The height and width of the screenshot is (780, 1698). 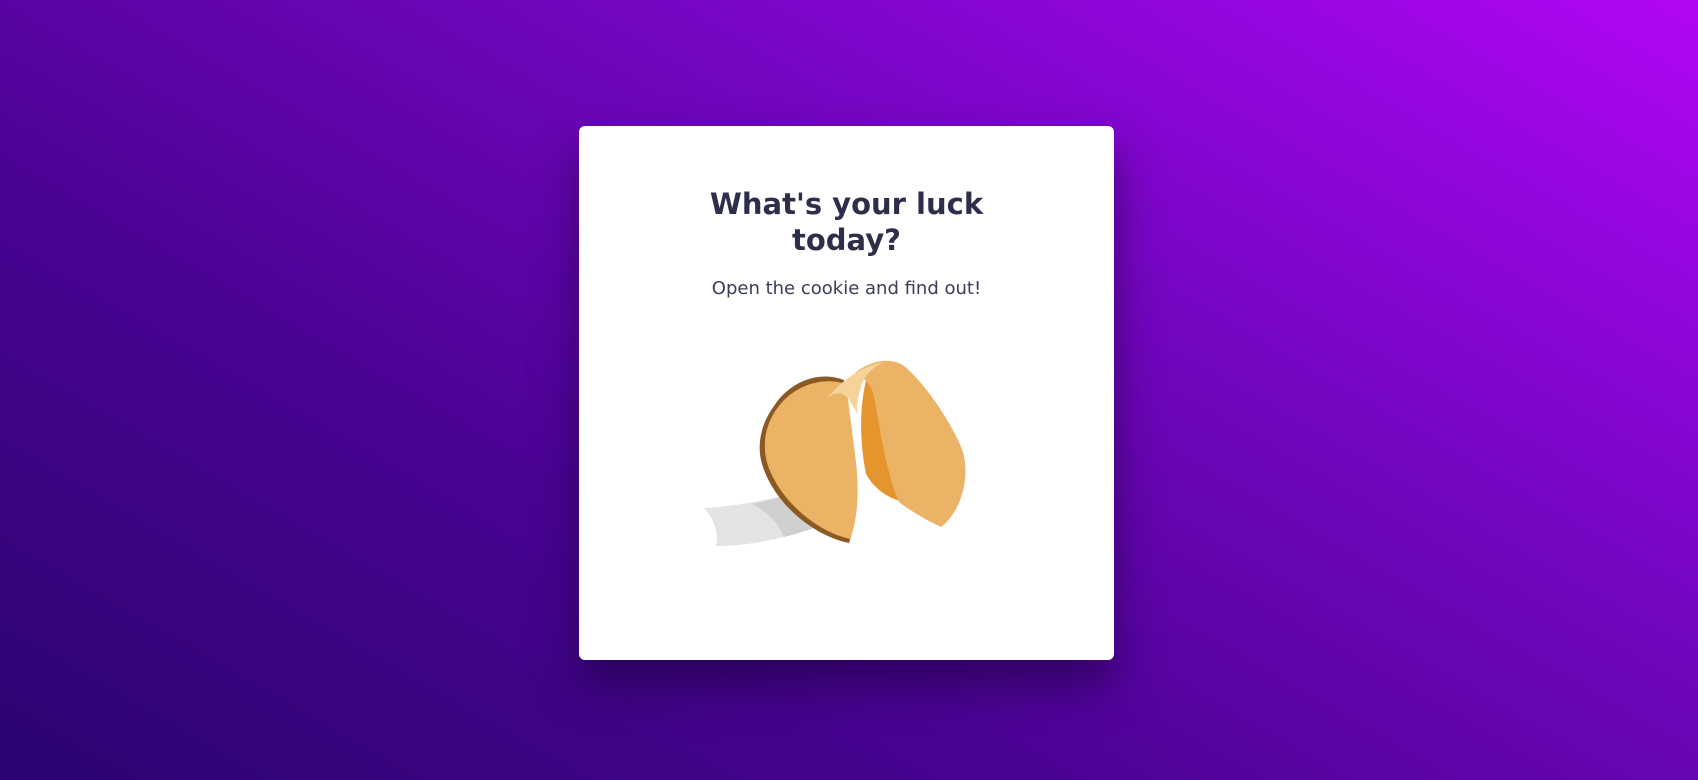 What do you see at coordinates (846, 288) in the screenshot?
I see `card-subtitle: Open the cookie and find out!` at bounding box center [846, 288].